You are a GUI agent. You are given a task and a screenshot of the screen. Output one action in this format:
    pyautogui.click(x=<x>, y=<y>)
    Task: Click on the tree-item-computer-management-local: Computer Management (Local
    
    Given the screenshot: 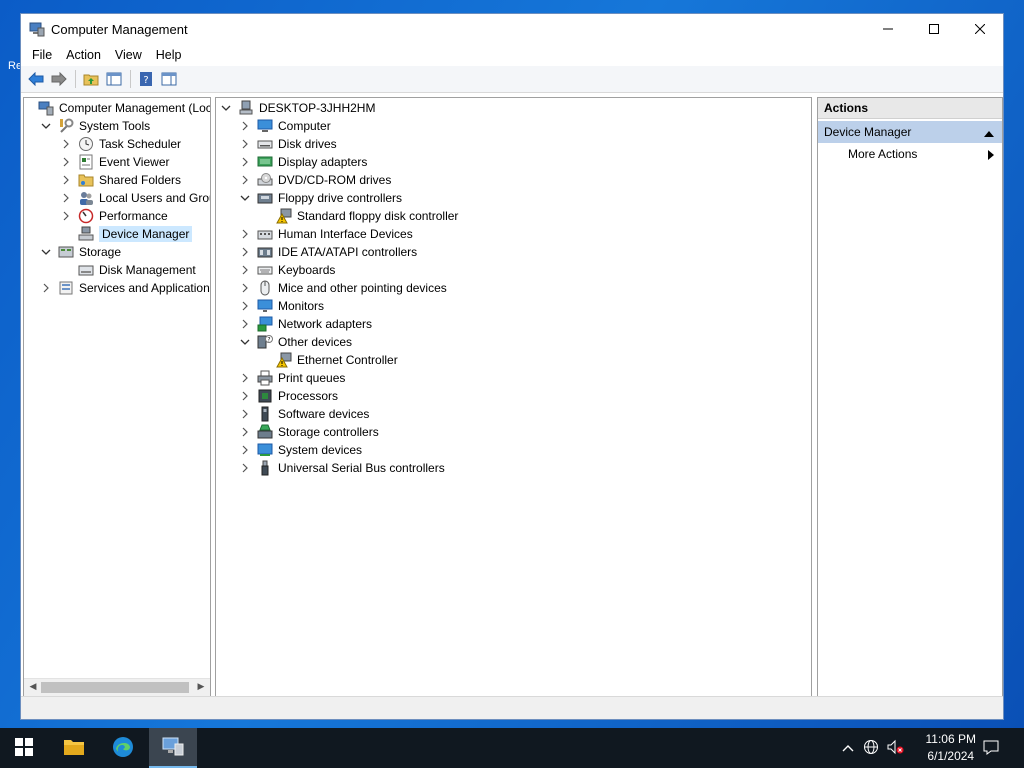 What is the action you would take?
    pyautogui.click(x=117, y=108)
    